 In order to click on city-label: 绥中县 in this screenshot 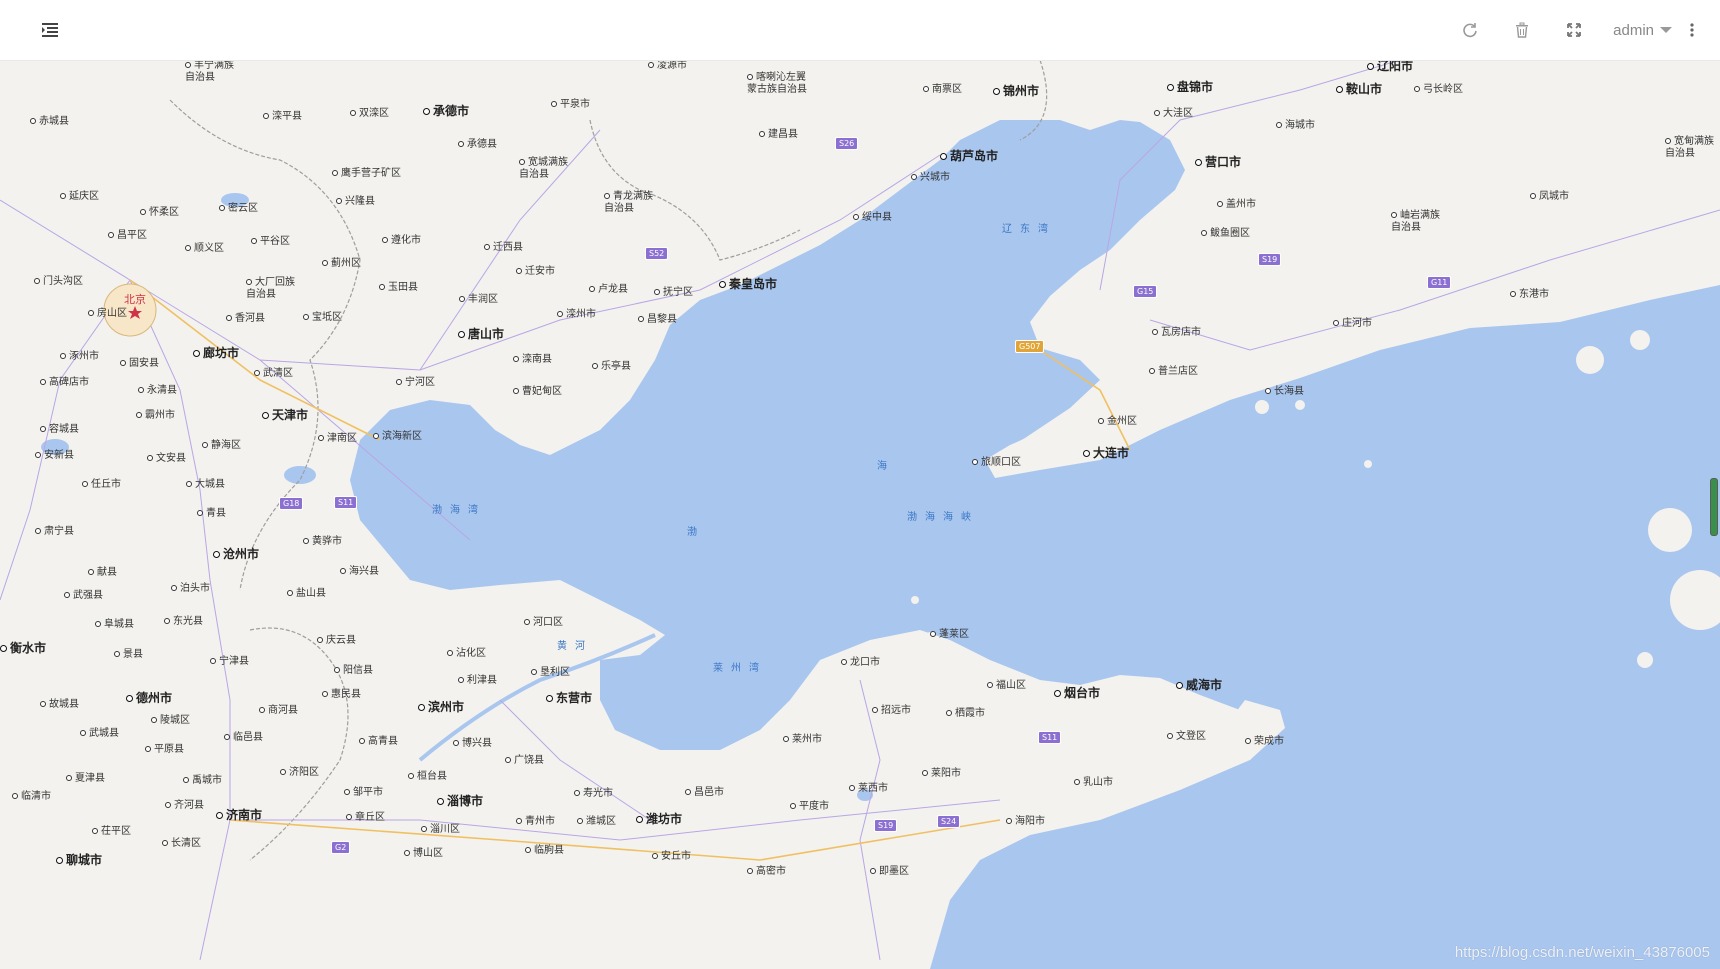, I will do `click(872, 218)`.